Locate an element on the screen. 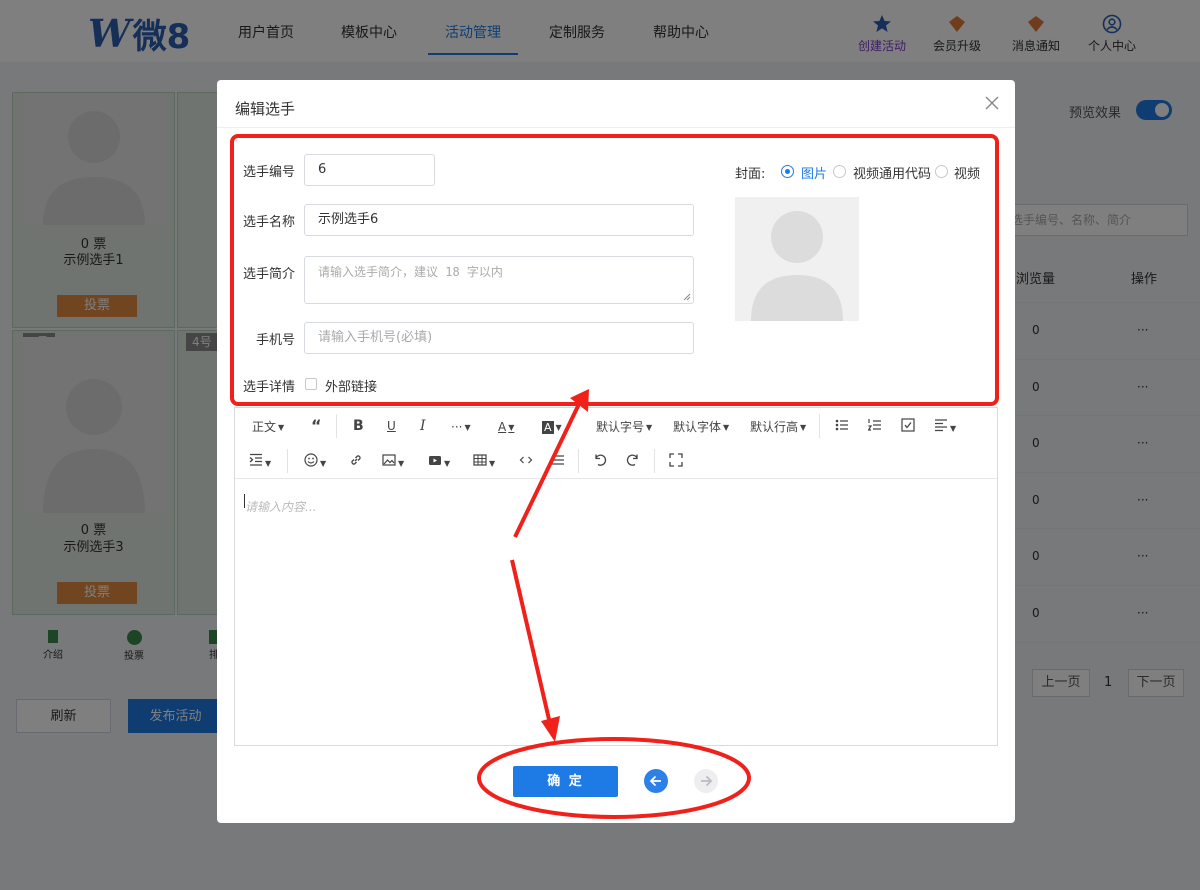 This screenshot has width=1200, height=890. image-icon is located at coordinates (389, 460).